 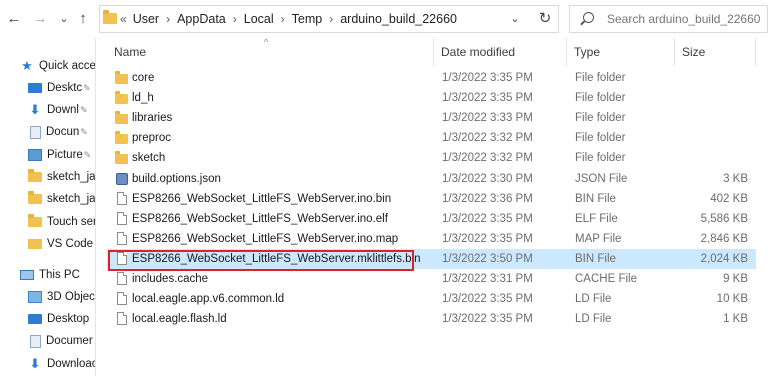 I want to click on file-size: 2,024 KB, so click(x=724, y=258).